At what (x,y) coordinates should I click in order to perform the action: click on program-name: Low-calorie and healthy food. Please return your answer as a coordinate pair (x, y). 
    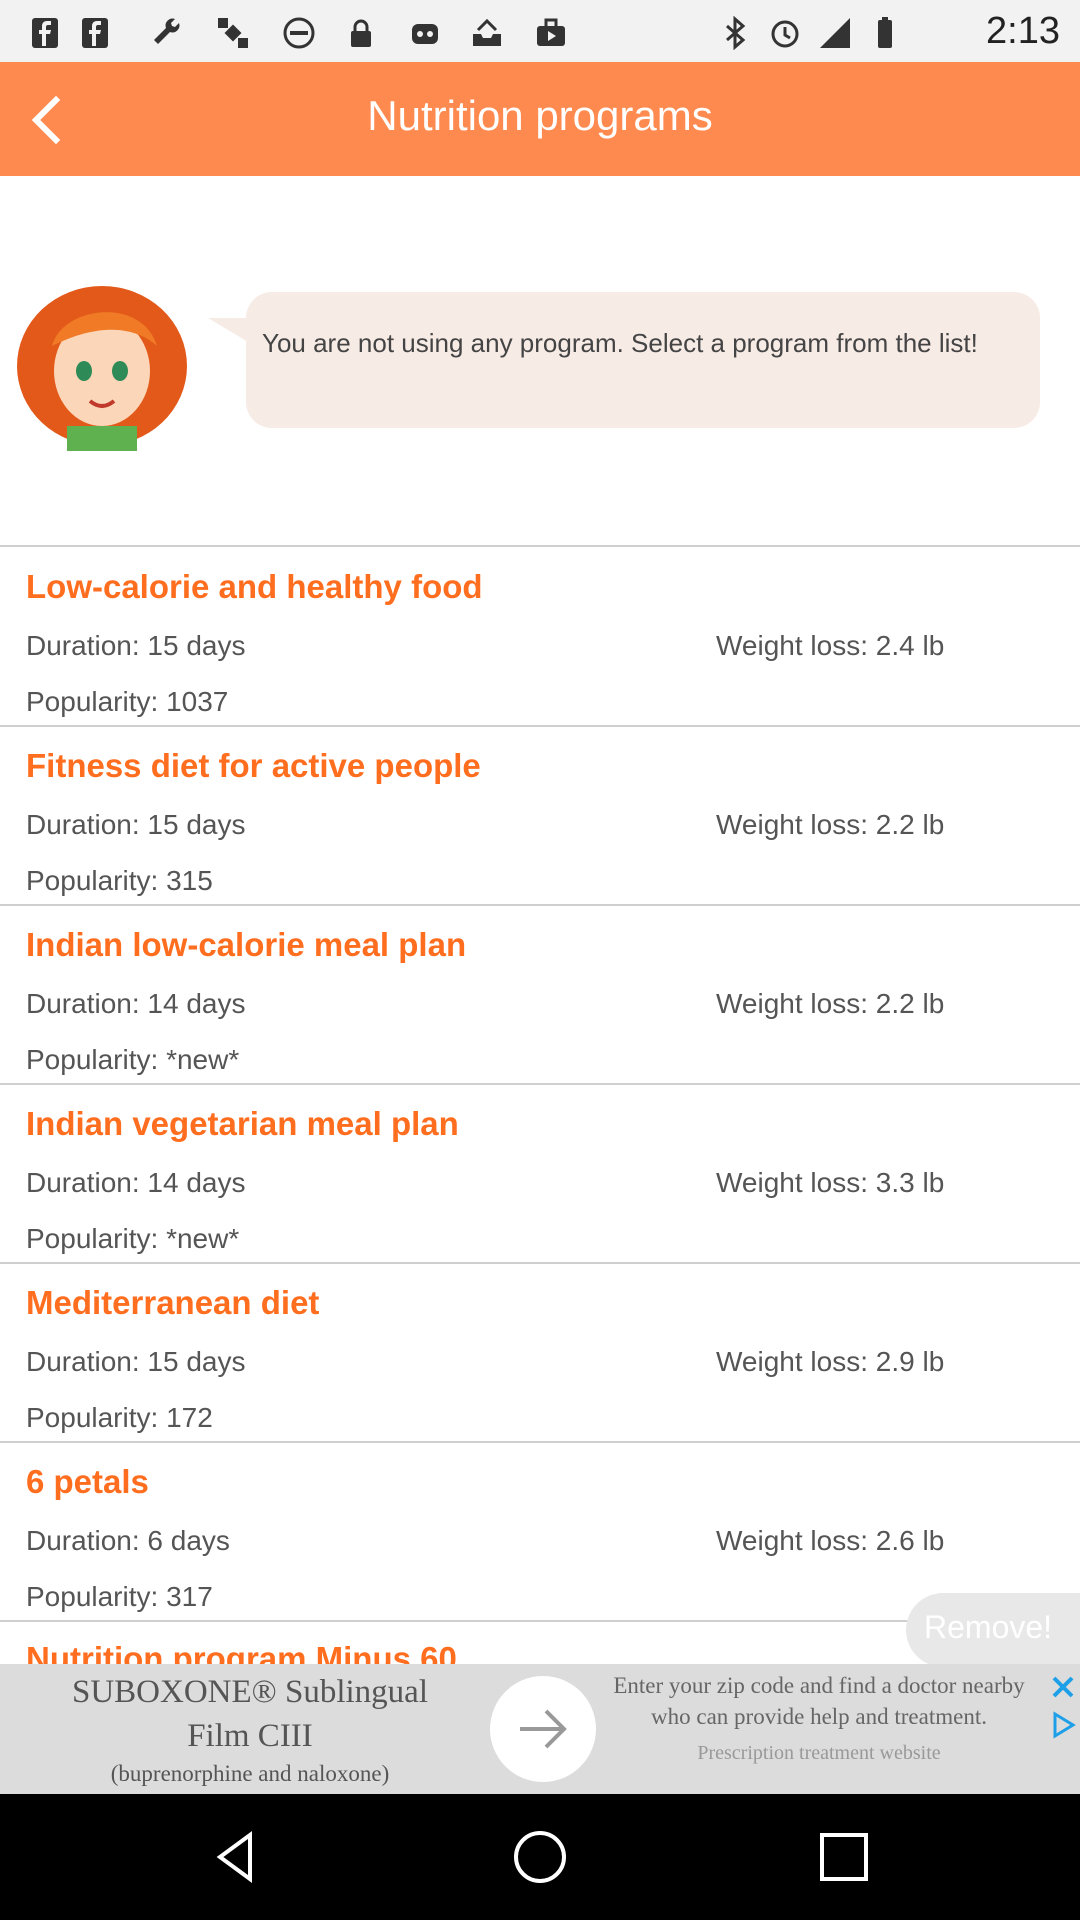
    Looking at the image, I should click on (254, 586).